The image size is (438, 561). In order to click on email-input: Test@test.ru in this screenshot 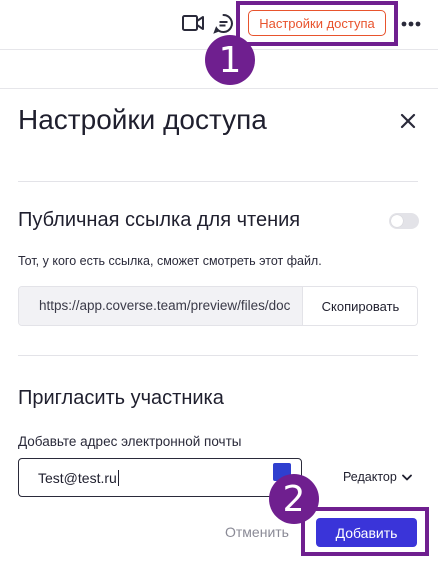, I will do `click(160, 477)`.